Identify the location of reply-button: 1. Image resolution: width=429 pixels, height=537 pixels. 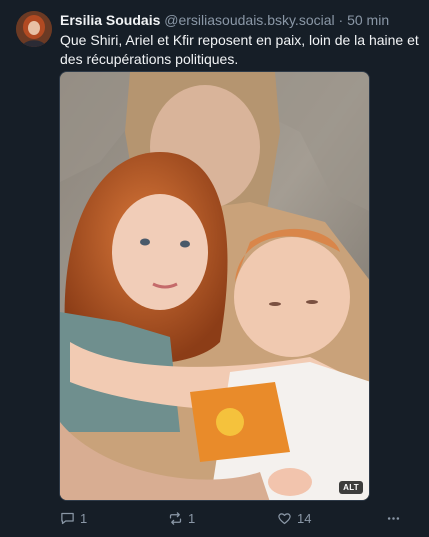
(73, 518).